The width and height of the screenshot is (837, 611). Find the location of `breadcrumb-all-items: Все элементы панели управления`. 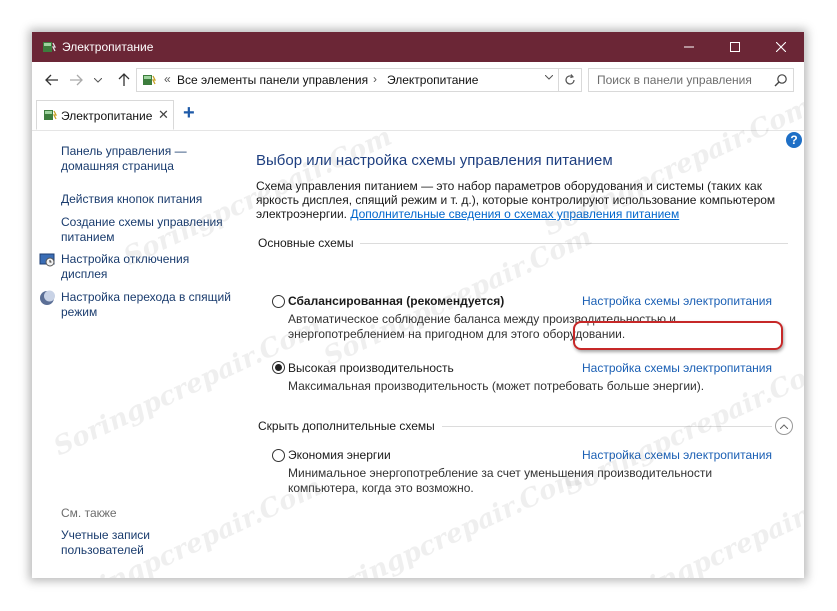

breadcrumb-all-items: Все элементы панели управления is located at coordinates (272, 80).